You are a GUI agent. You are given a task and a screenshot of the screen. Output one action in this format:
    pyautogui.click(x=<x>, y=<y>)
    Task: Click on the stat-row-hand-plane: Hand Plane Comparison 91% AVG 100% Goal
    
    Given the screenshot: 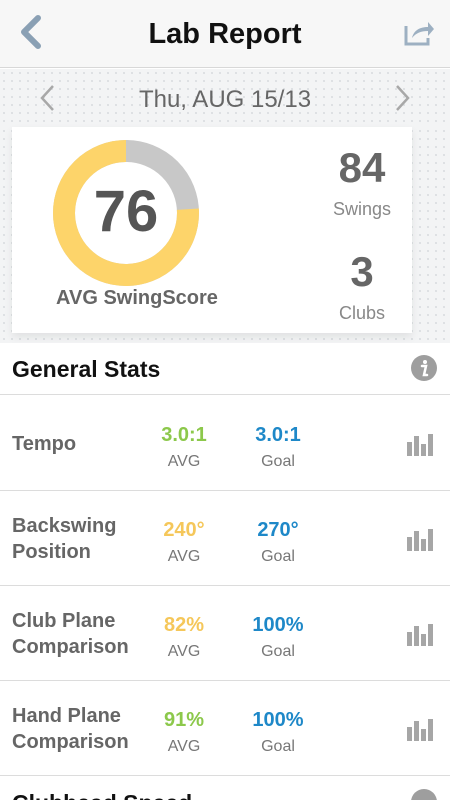 What is the action you would take?
    pyautogui.click(x=225, y=728)
    